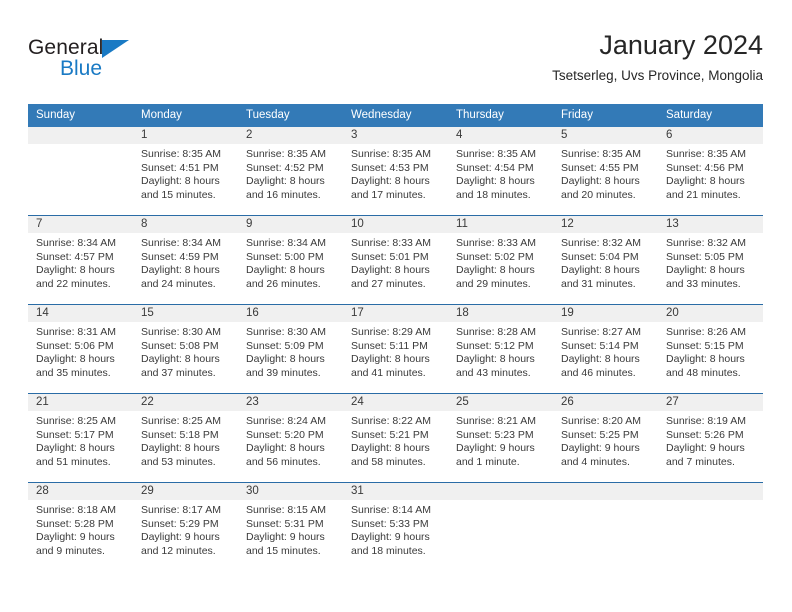 The image size is (792, 612). Describe the element at coordinates (395, 224) in the screenshot. I see `day-number: 10` at that location.